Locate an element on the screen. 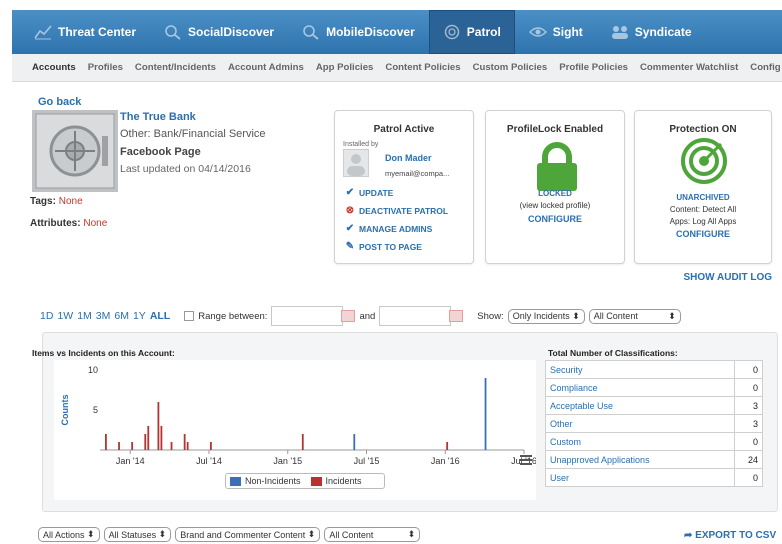 This screenshot has height=544, width=782. statuses-select: All Statuses ⬍ is located at coordinates (137, 534).